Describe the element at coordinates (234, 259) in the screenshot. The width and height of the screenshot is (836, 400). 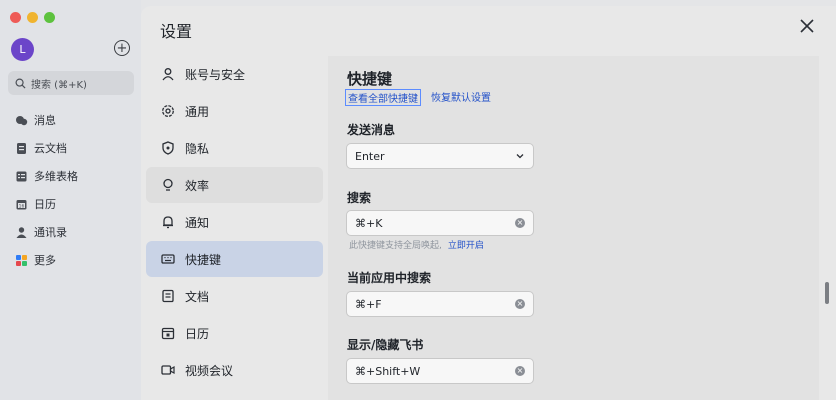
I see `settings-nav-shortcuts: 快捷键` at that location.